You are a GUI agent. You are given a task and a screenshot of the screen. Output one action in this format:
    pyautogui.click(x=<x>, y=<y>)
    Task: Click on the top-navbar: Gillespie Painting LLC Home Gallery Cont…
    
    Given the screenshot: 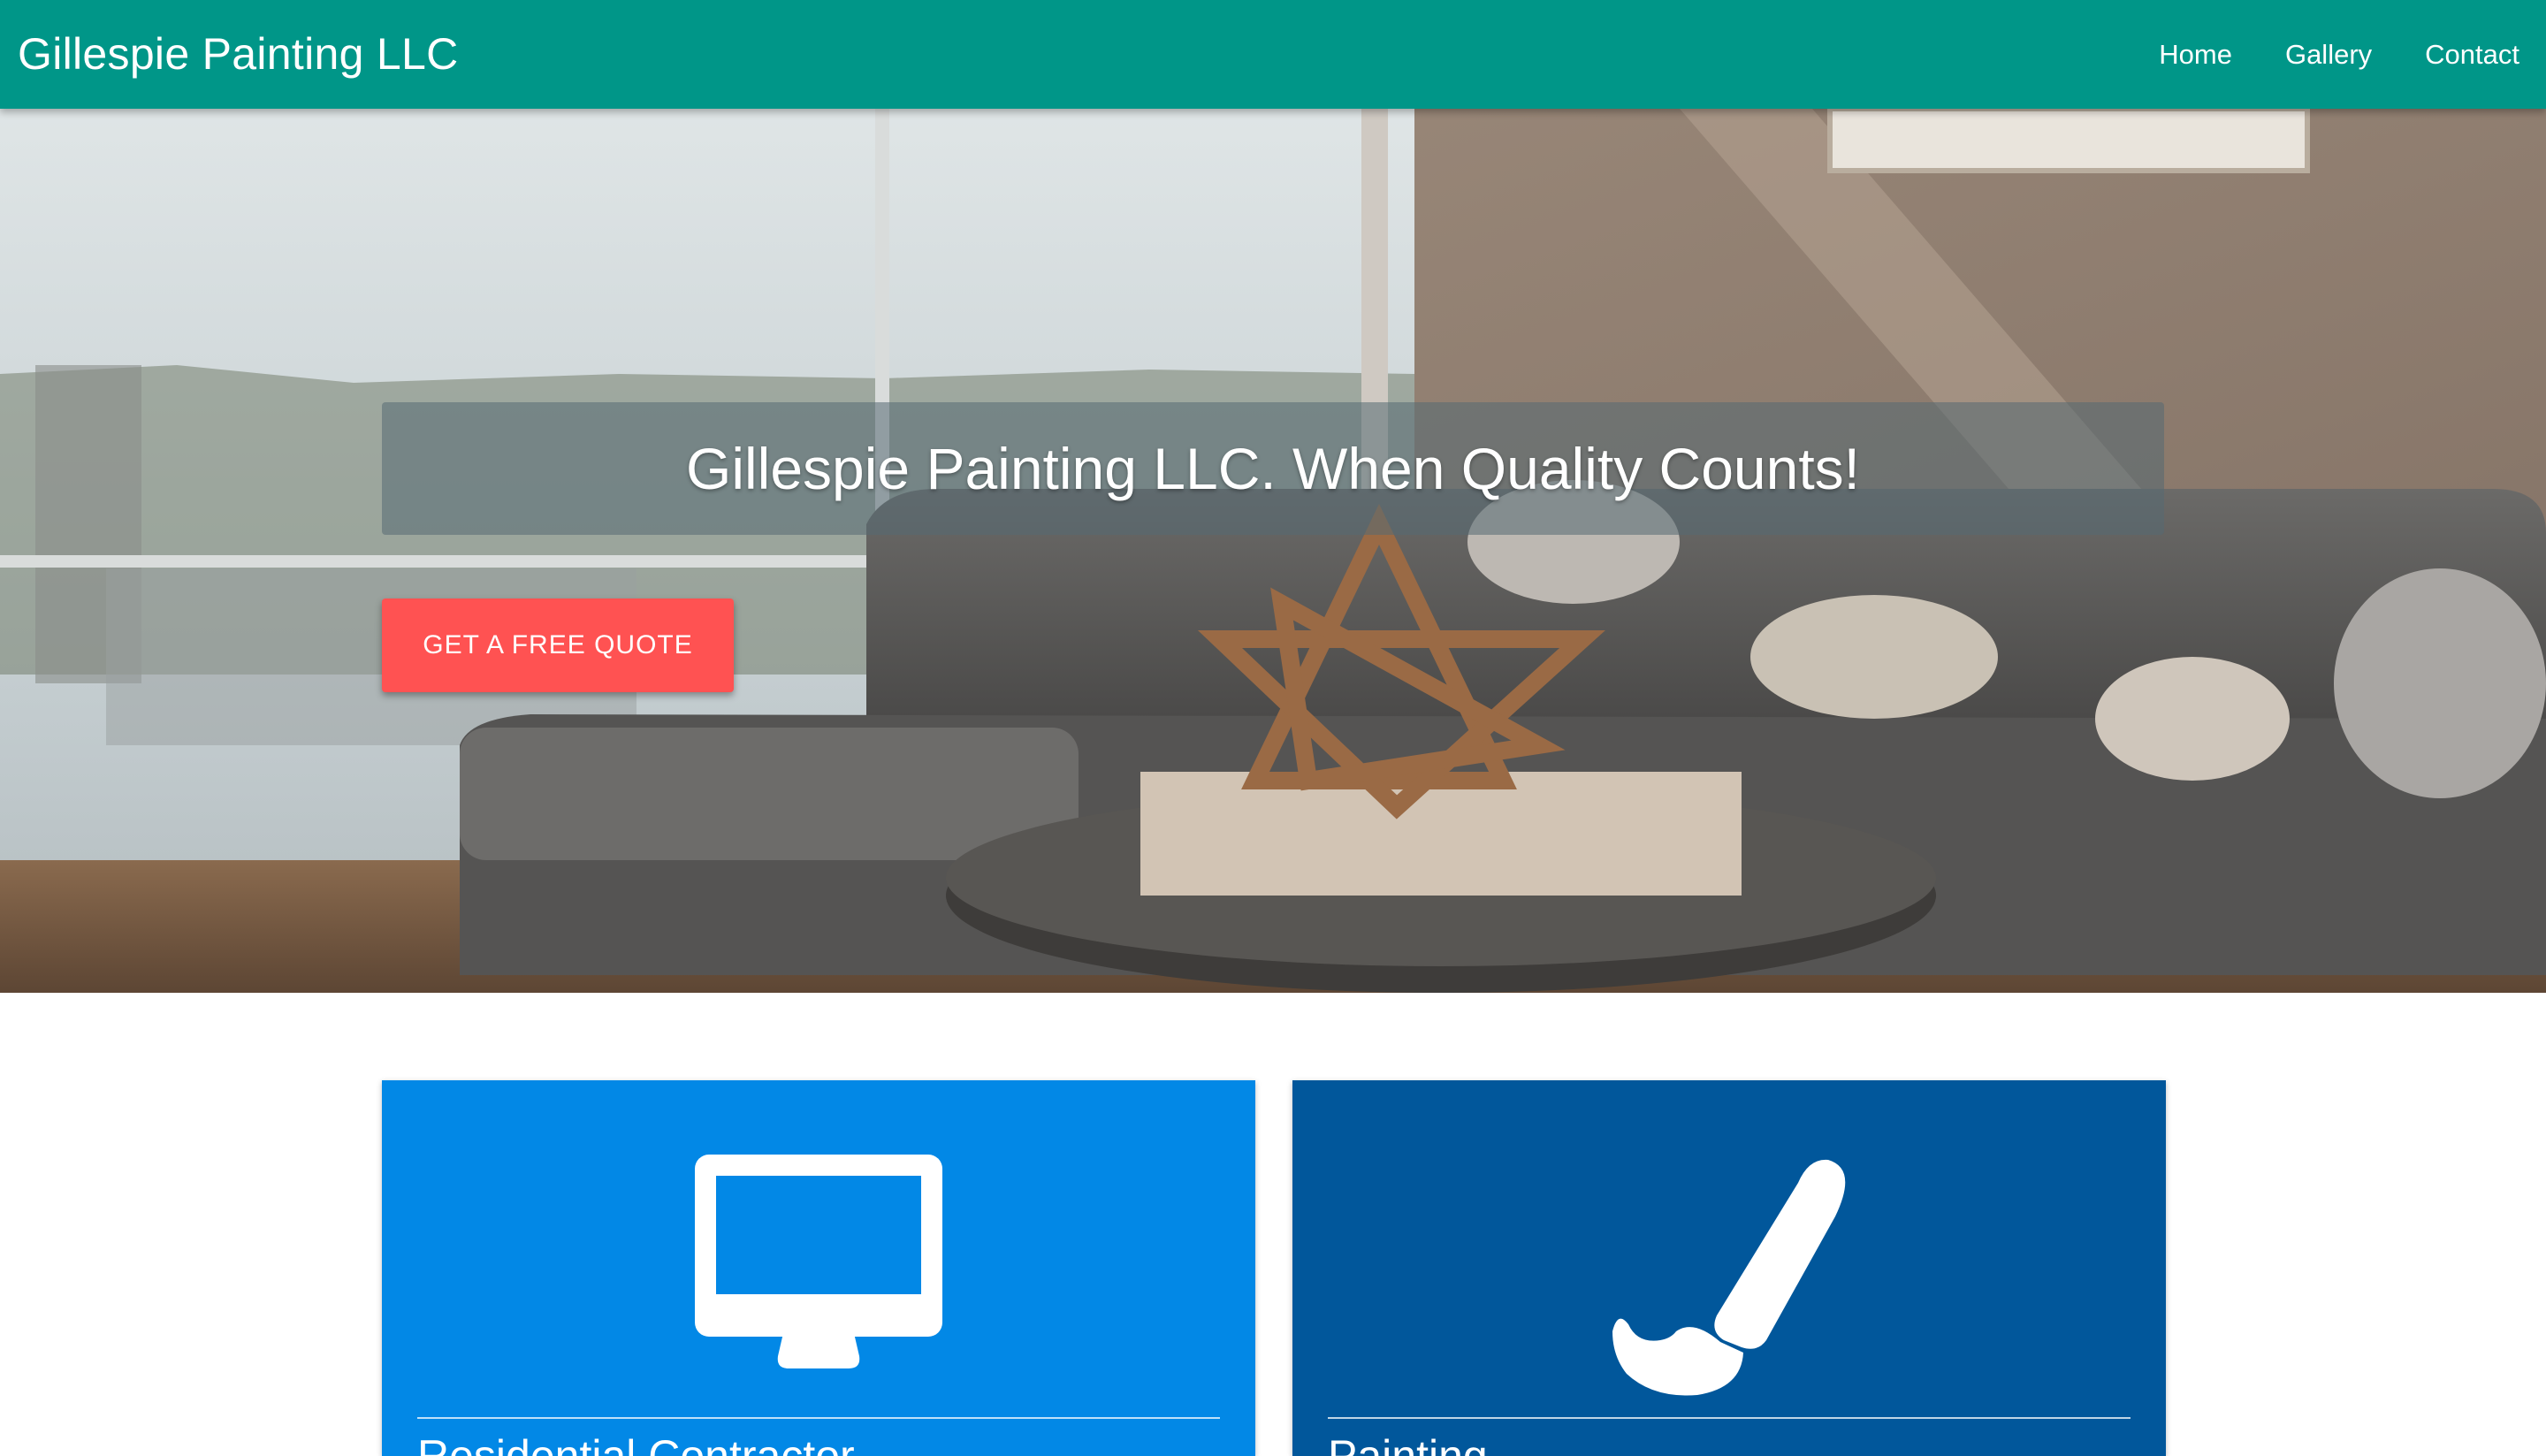 What is the action you would take?
    pyautogui.click(x=1273, y=54)
    